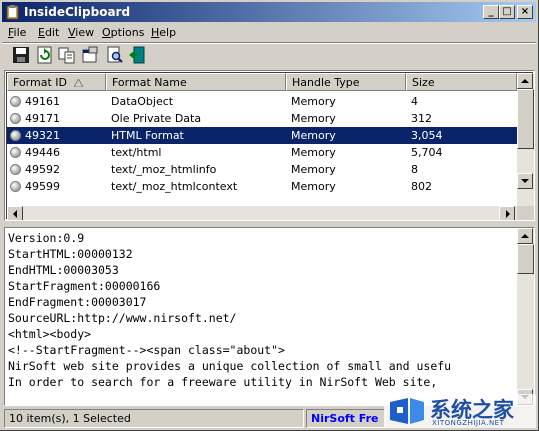 The image size is (539, 431). What do you see at coordinates (507, 12) in the screenshot?
I see `maximize-button: □` at bounding box center [507, 12].